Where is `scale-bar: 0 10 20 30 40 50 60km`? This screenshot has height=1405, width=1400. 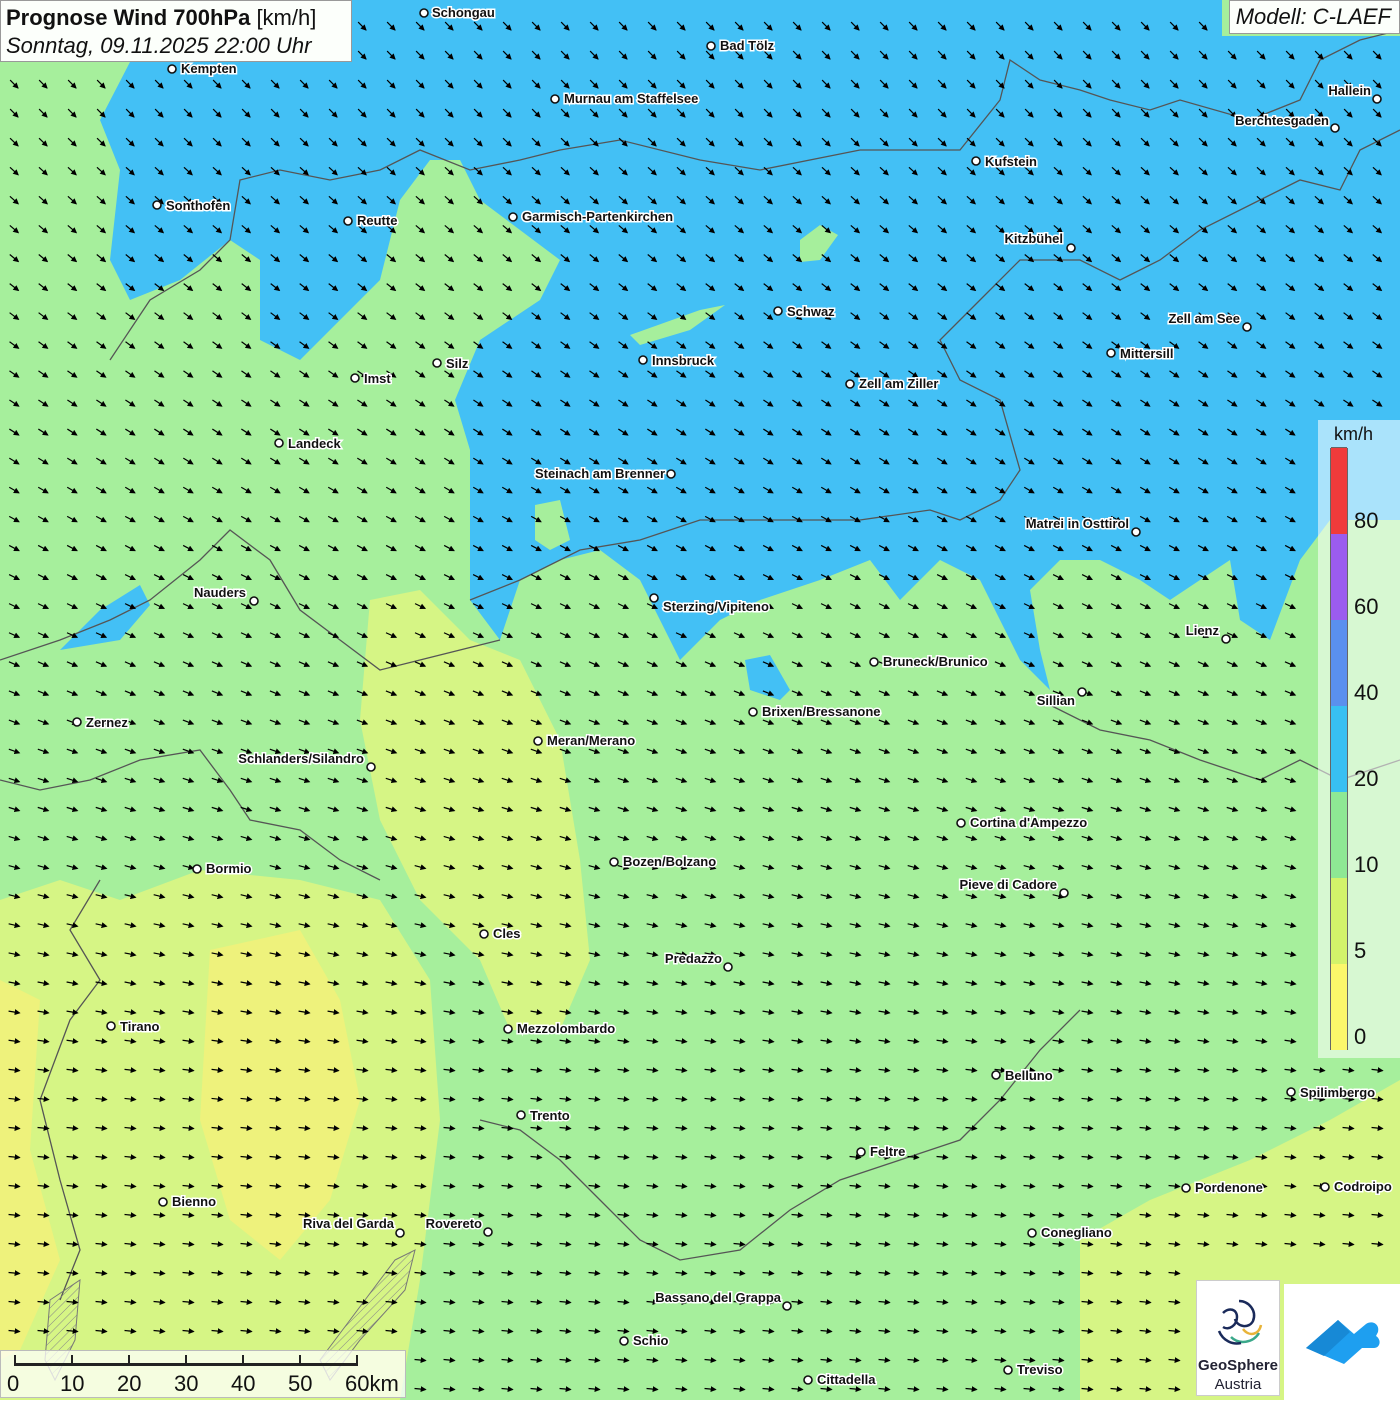 scale-bar: 0 10 20 30 40 50 60km is located at coordinates (203, 1374).